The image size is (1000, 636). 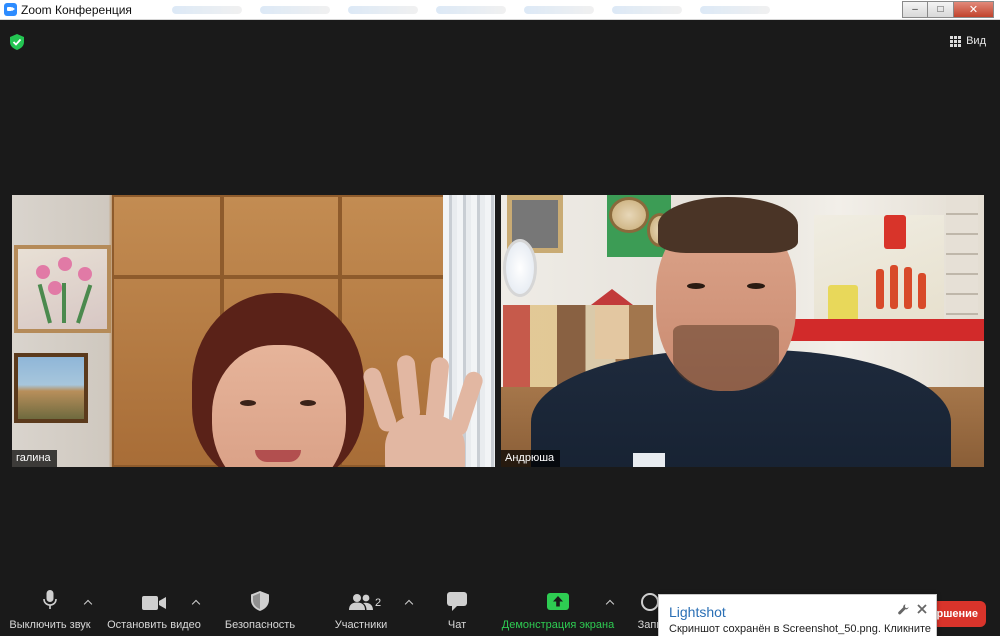 I want to click on view-label: Вид, so click(x=976, y=41).